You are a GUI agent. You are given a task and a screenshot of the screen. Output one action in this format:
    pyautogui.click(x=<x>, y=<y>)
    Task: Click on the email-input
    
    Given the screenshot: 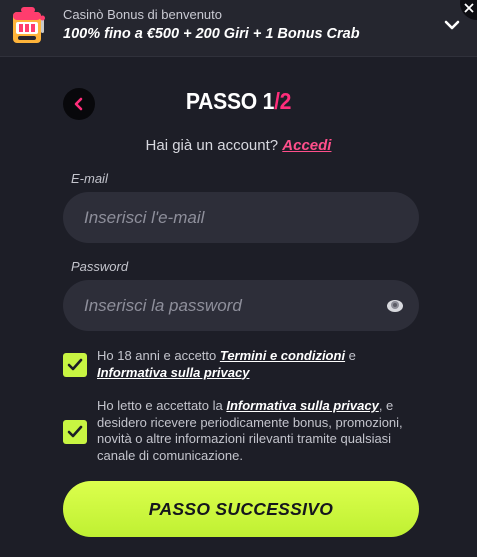 What is the action you would take?
    pyautogui.click(x=241, y=217)
    